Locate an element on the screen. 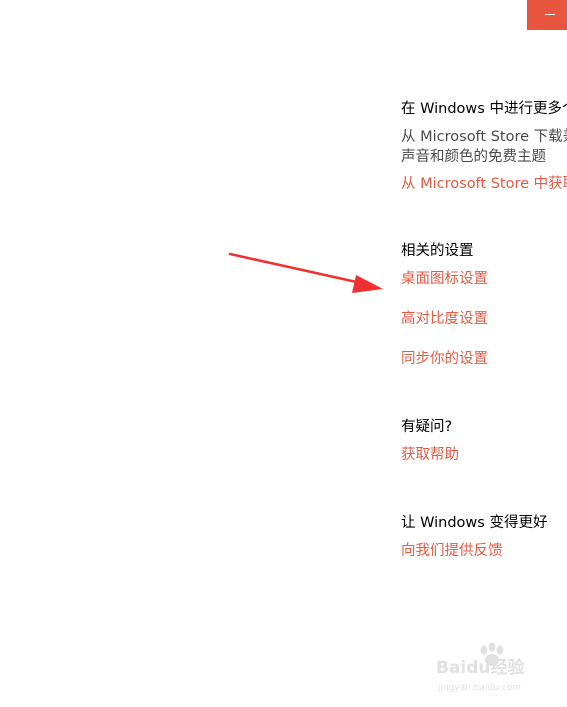 The image size is (567, 707). baidu-watermark: Baidu经验 jingyan.baidu.com is located at coordinates (491, 669).